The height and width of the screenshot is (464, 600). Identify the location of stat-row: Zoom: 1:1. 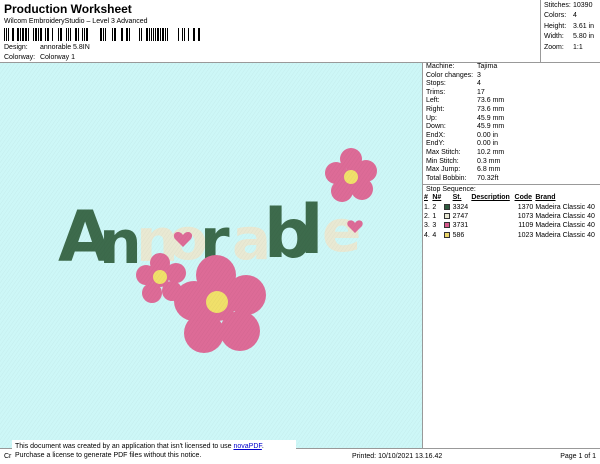
(563, 47).